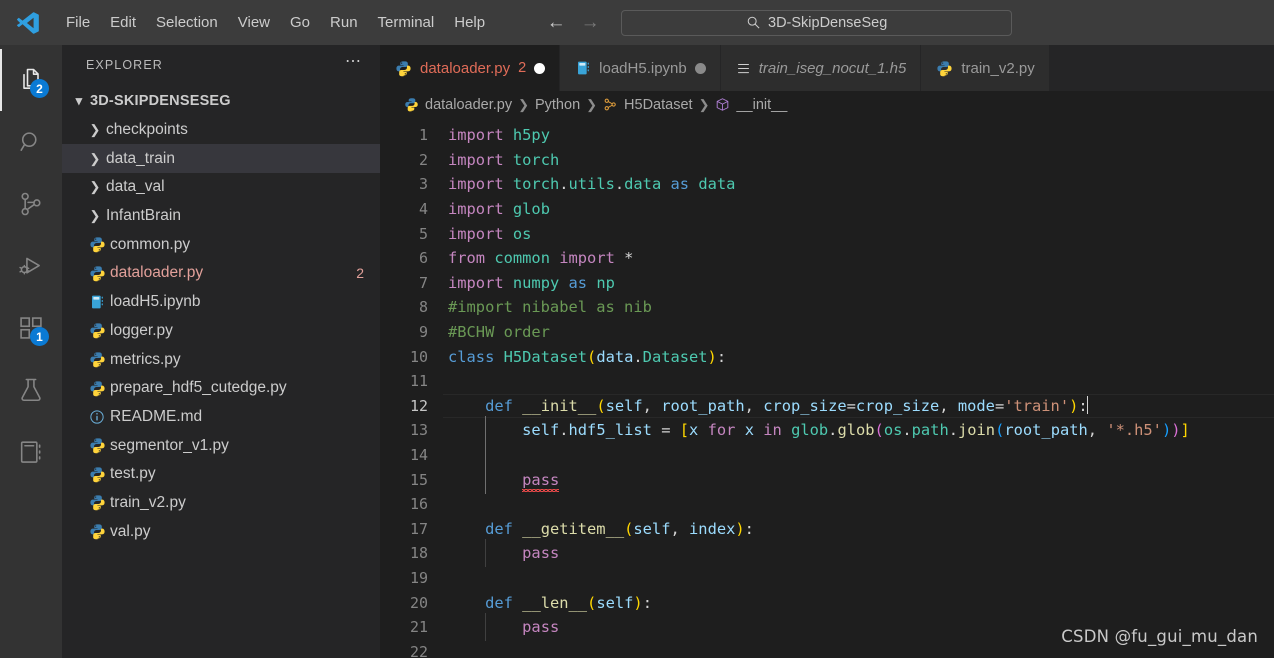  Describe the element at coordinates (145, 359) in the screenshot. I see `tree-item-label: metrics.py` at that location.